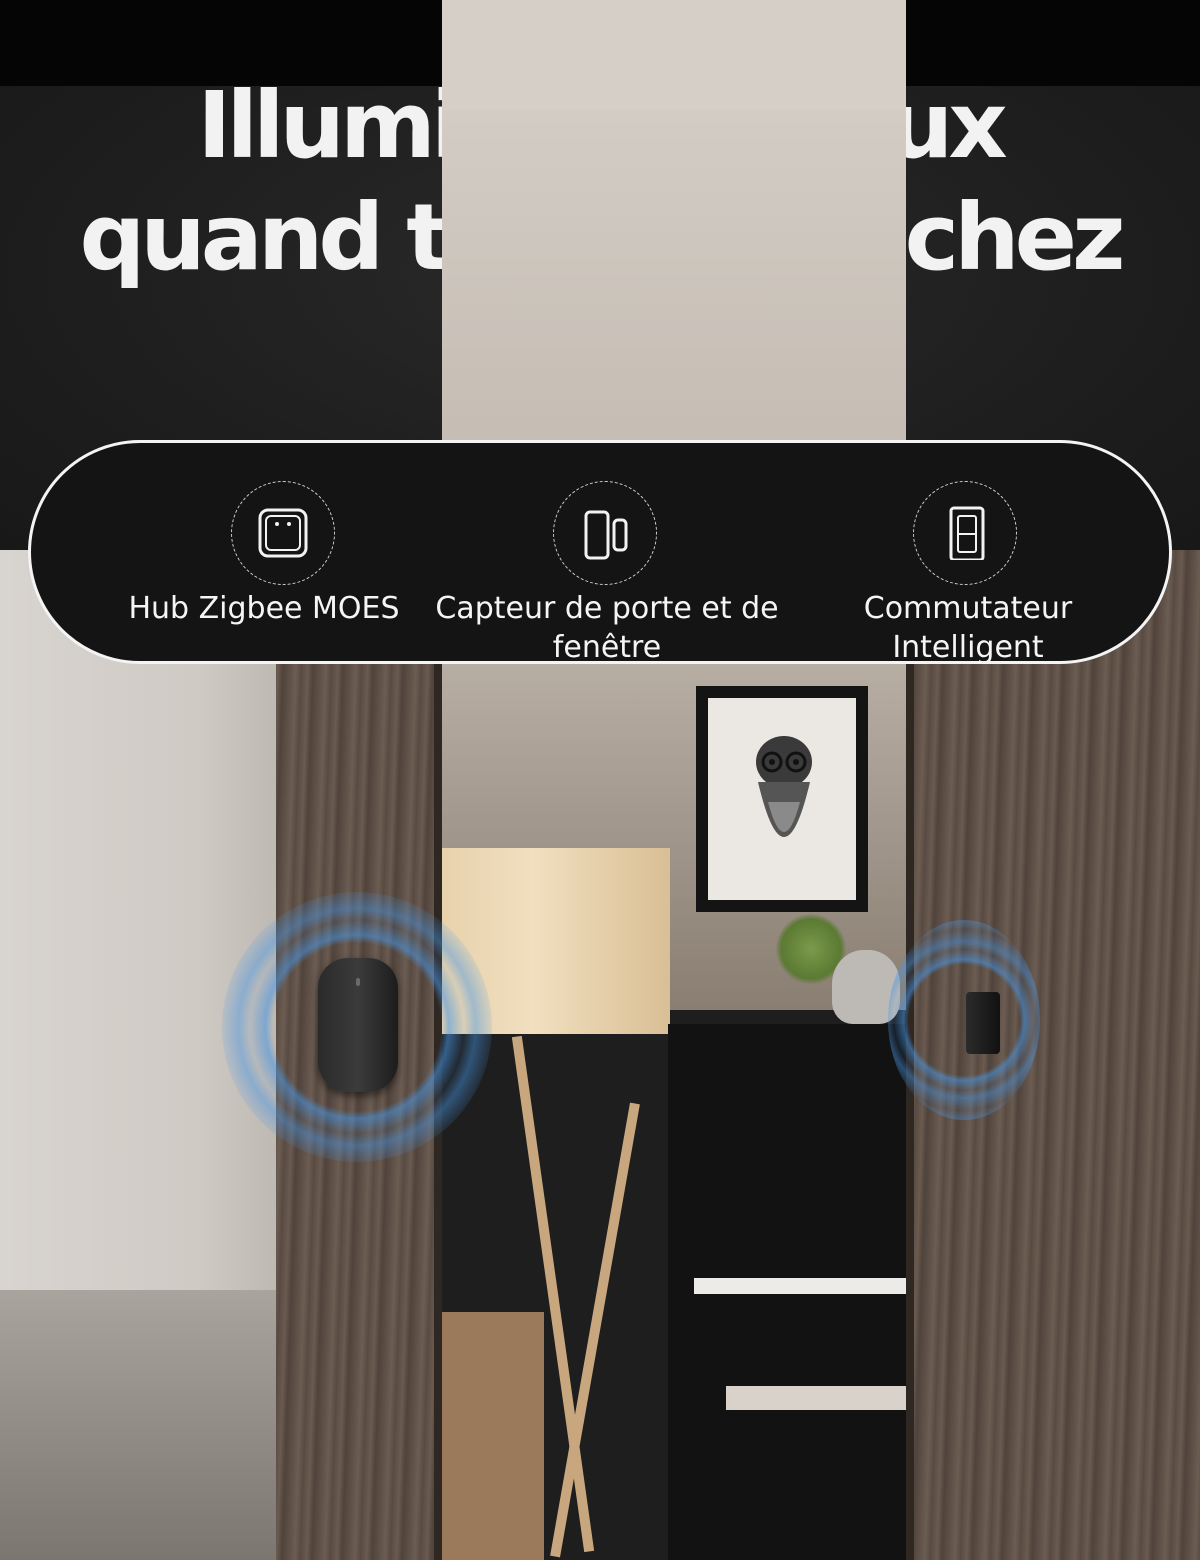 This screenshot has height=1560, width=1200. What do you see at coordinates (674, 55) in the screenshot?
I see `room-ceiling` at bounding box center [674, 55].